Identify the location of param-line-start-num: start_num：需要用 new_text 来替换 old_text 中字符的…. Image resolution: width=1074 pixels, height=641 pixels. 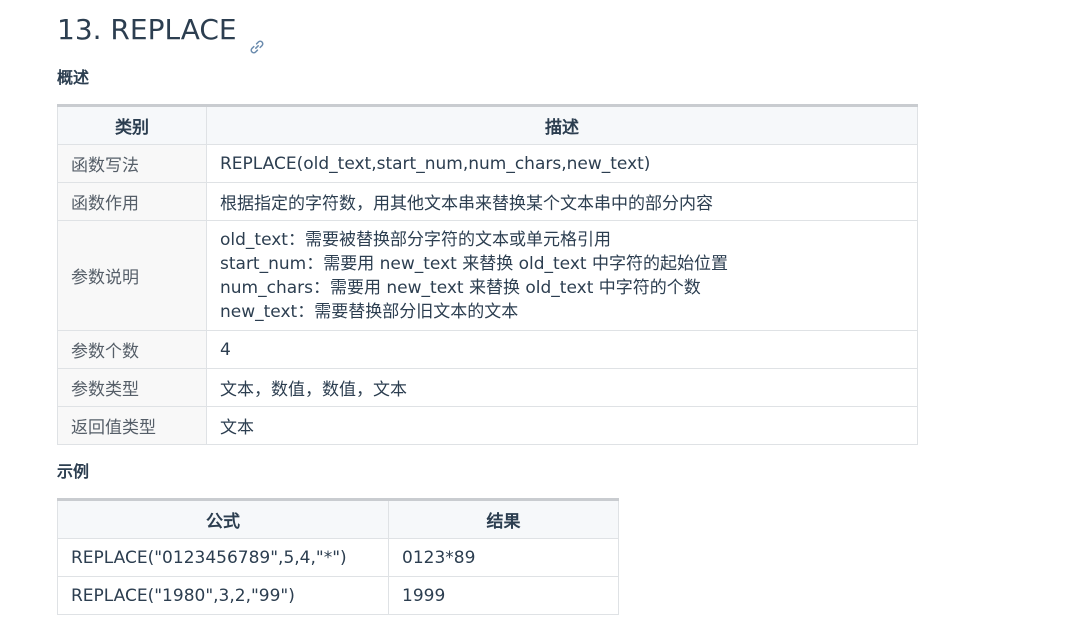
(474, 263).